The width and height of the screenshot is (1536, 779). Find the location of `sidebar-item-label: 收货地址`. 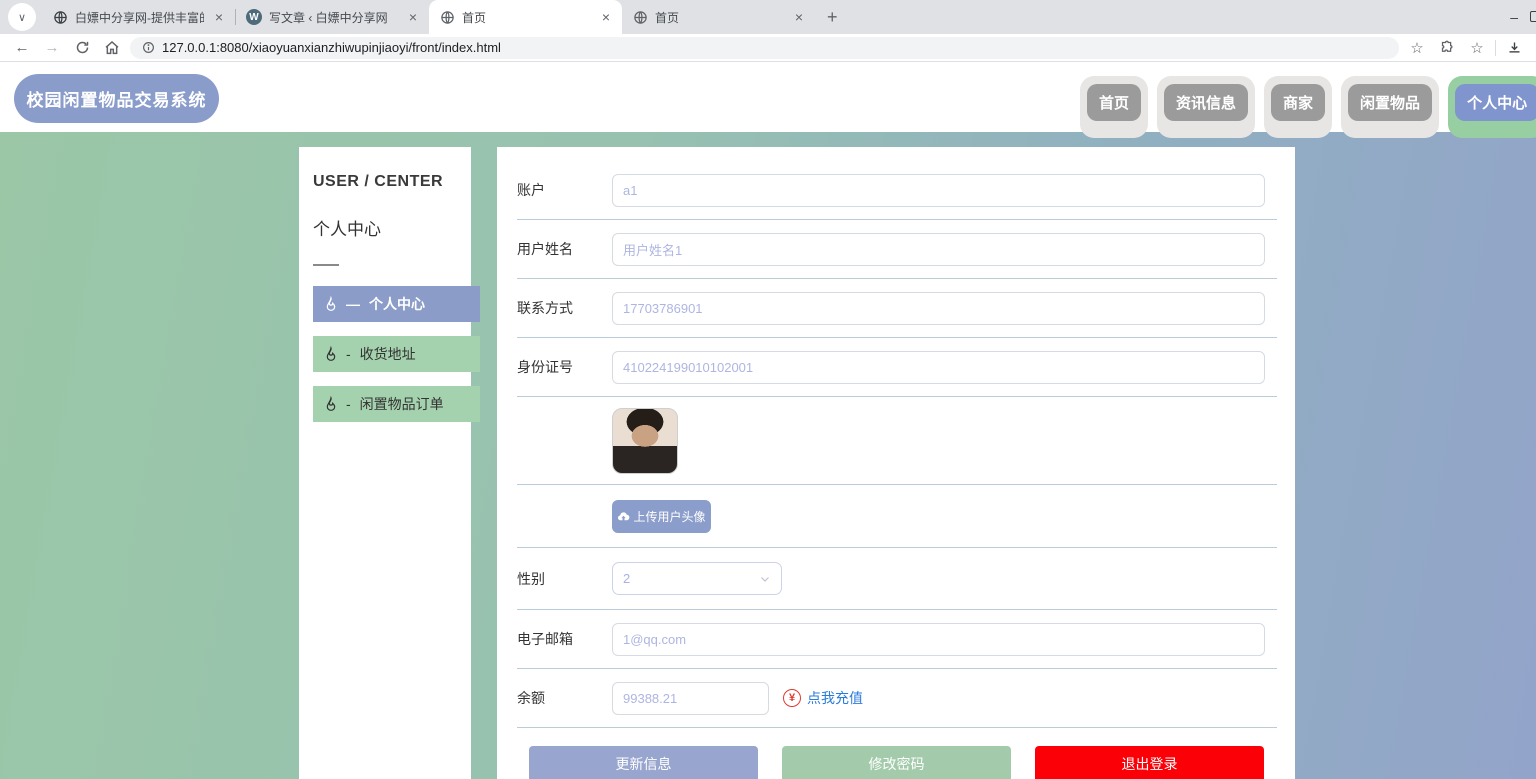

sidebar-item-label: 收货地址 is located at coordinates (387, 354).